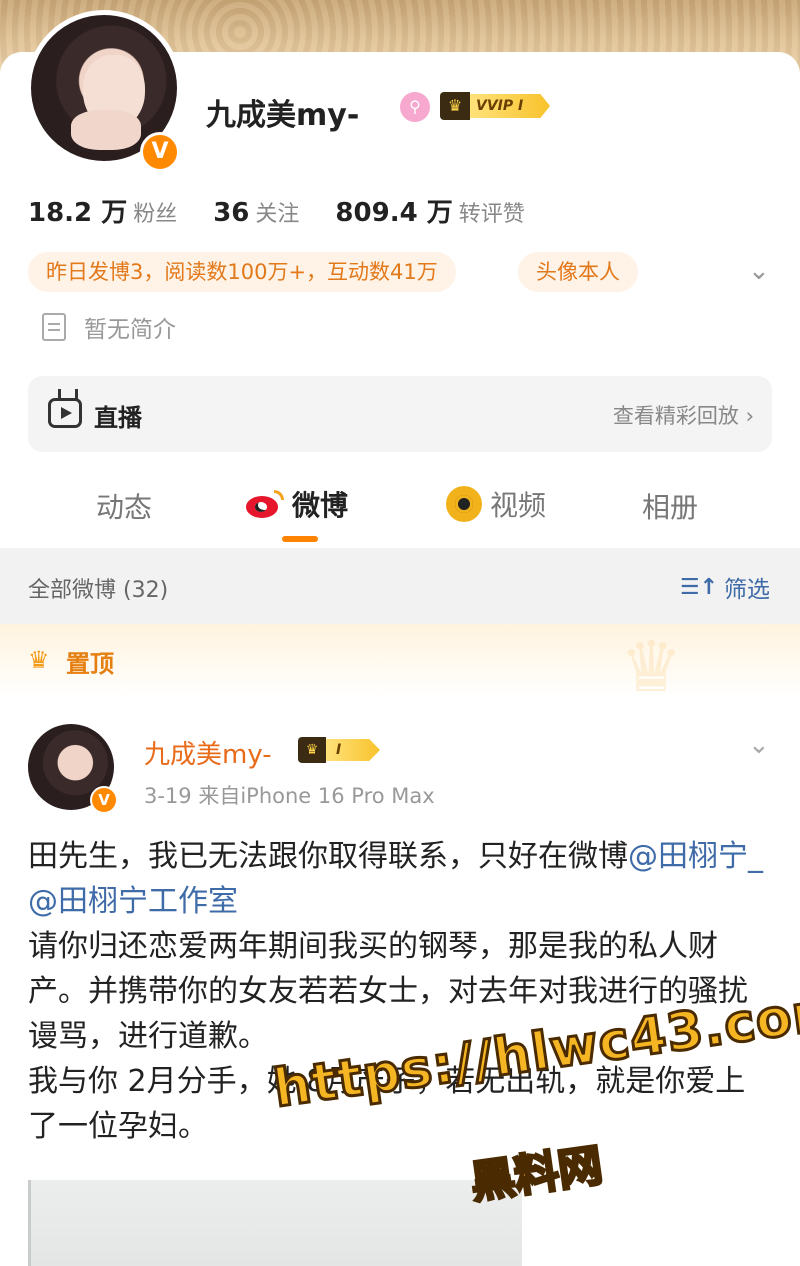 The width and height of the screenshot is (800, 1266). I want to click on activity-pill: 昨日发博3，阅读数100万+，互动数41万, so click(242, 272).